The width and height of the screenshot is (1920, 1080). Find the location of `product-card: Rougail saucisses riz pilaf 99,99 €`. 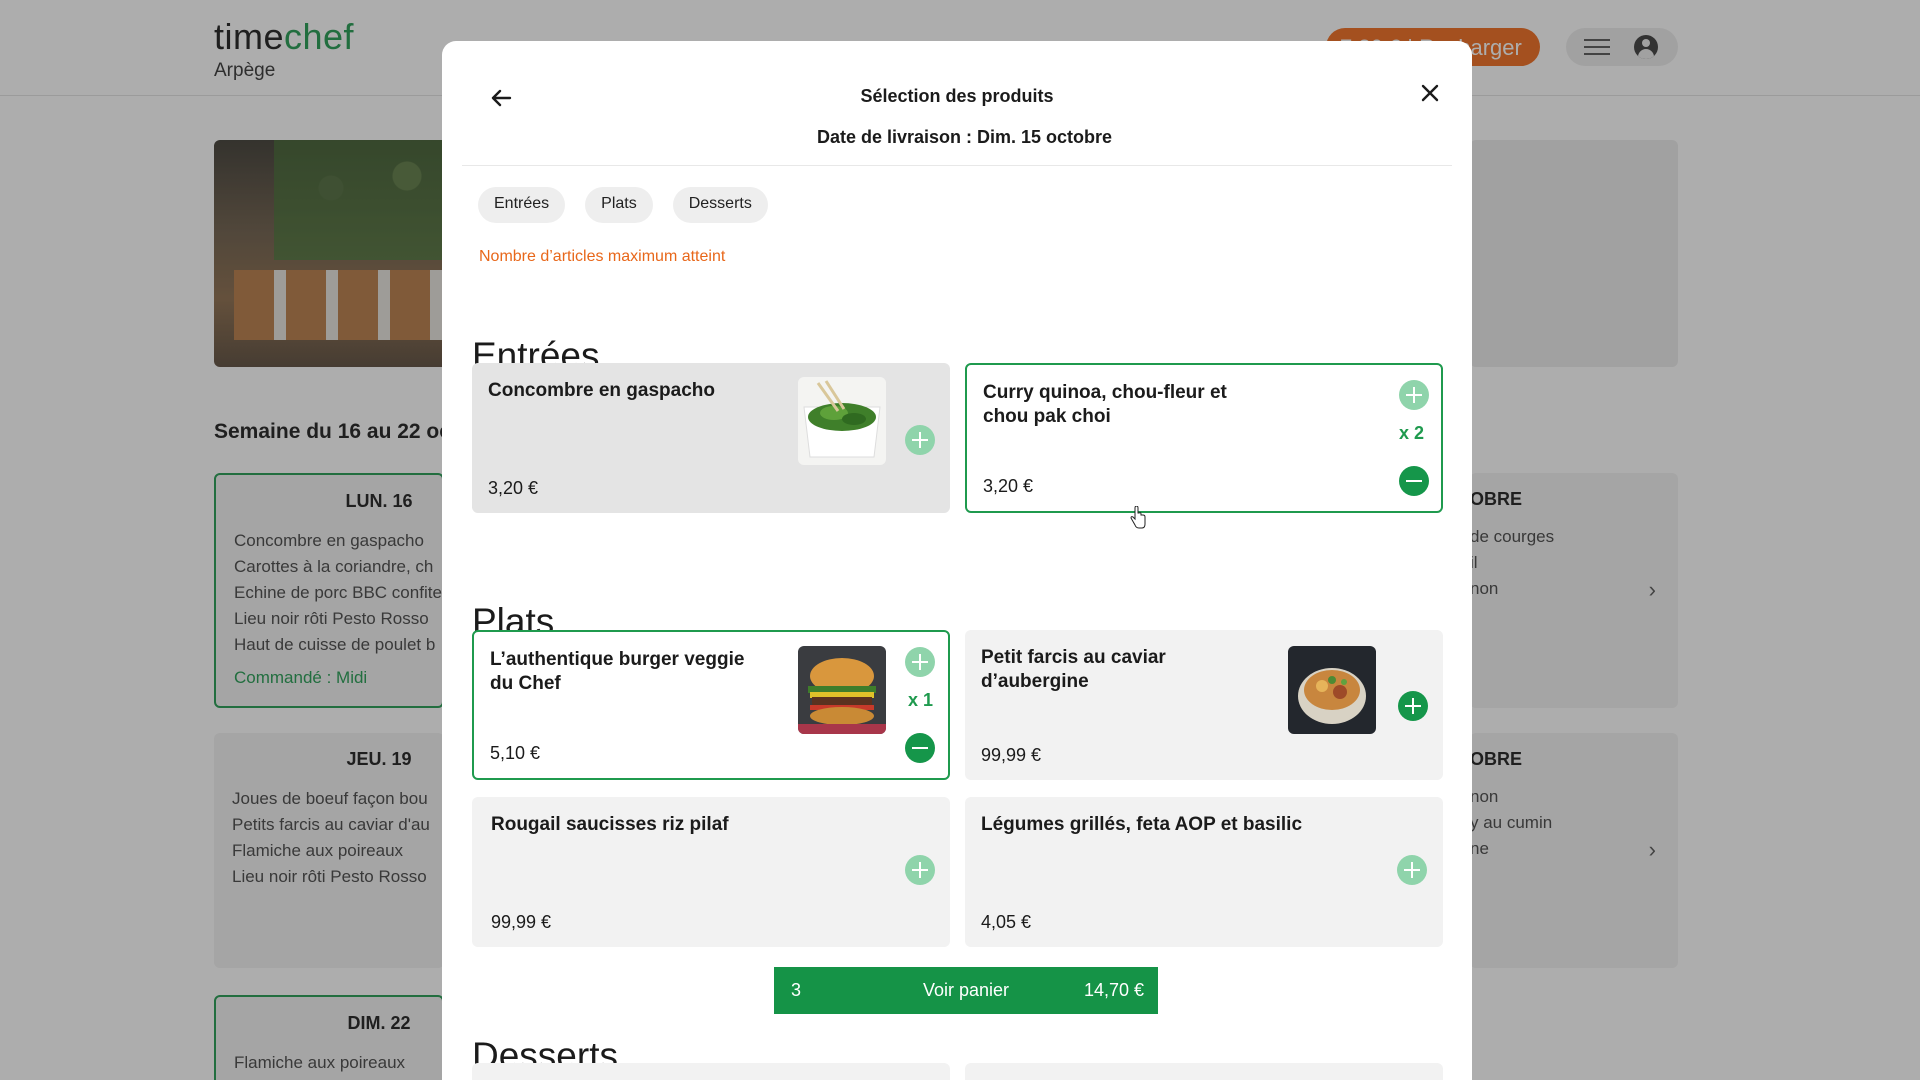

product-card: Rougail saucisses riz pilaf 99,99 € is located at coordinates (711, 872).